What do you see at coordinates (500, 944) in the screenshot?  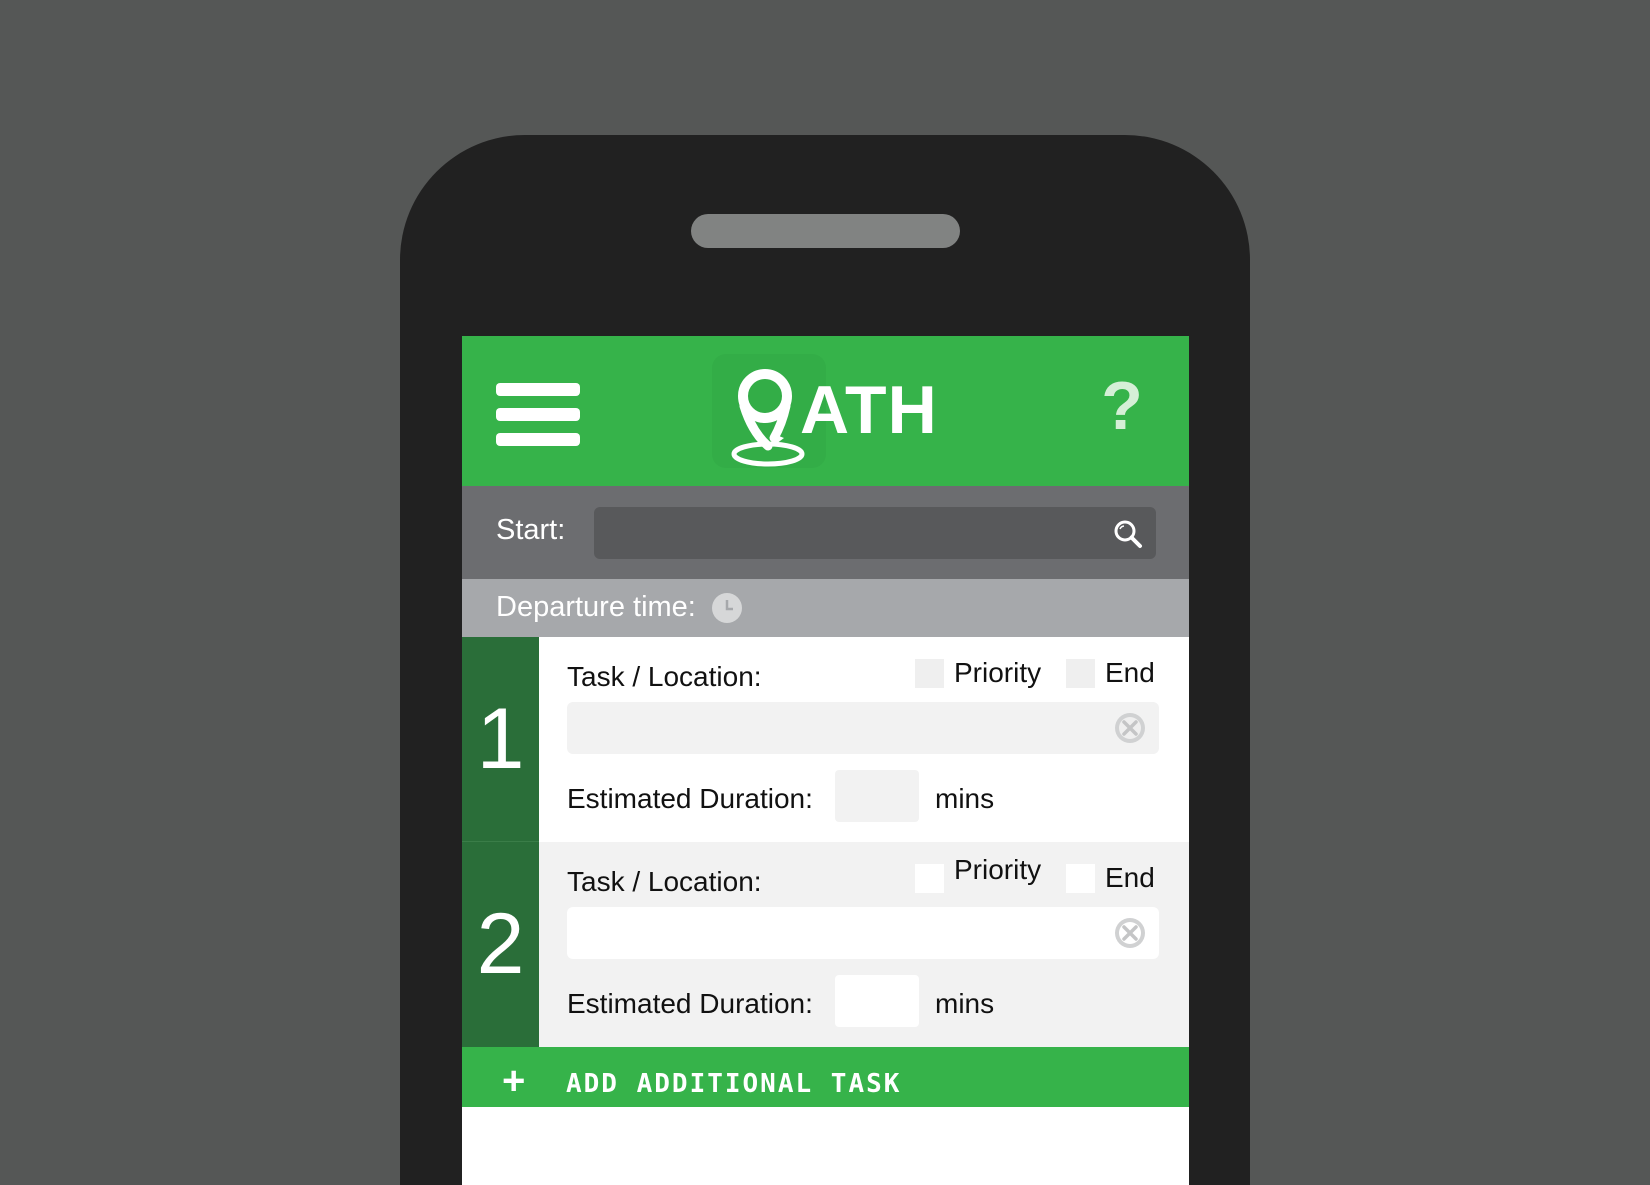 I see `task-number: 2` at bounding box center [500, 944].